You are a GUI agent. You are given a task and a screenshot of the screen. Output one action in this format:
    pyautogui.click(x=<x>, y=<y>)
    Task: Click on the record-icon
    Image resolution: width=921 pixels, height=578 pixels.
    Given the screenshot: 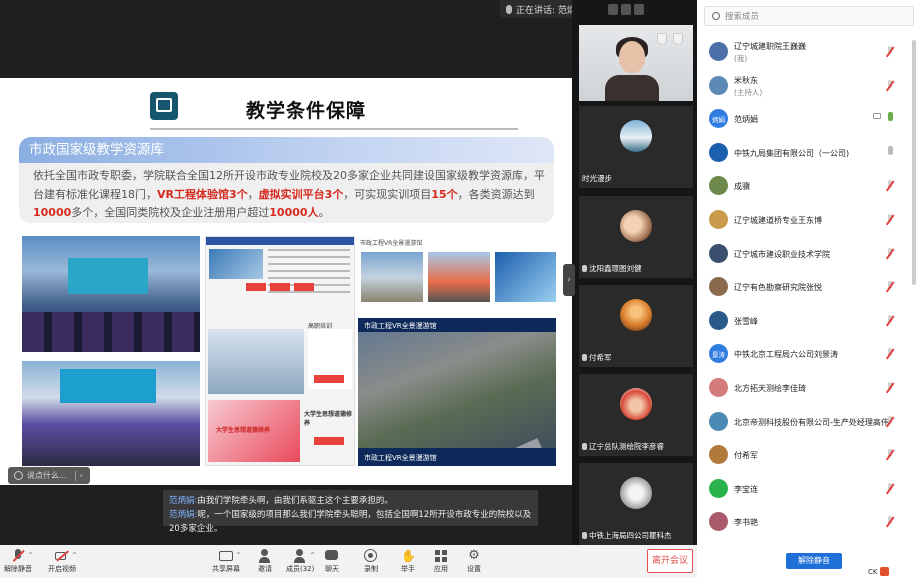 What is the action you would take?
    pyautogui.click(x=371, y=556)
    